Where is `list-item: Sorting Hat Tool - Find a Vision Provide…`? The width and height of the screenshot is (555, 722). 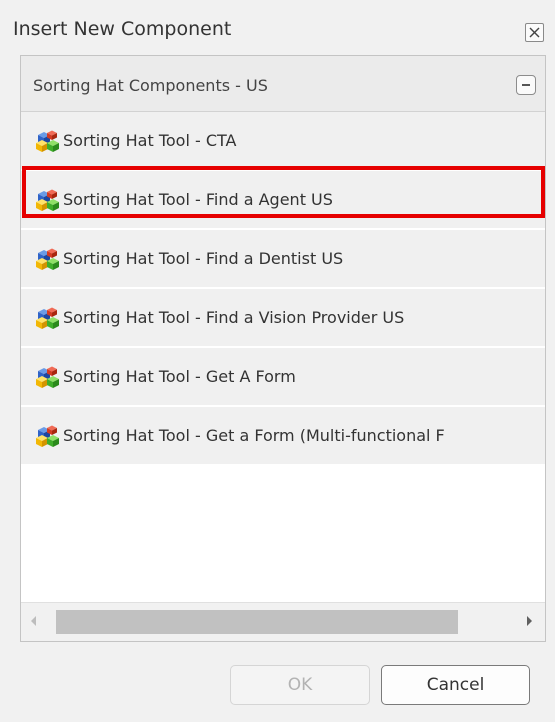 list-item: Sorting Hat Tool - Find a Vision Provide… is located at coordinates (283, 318).